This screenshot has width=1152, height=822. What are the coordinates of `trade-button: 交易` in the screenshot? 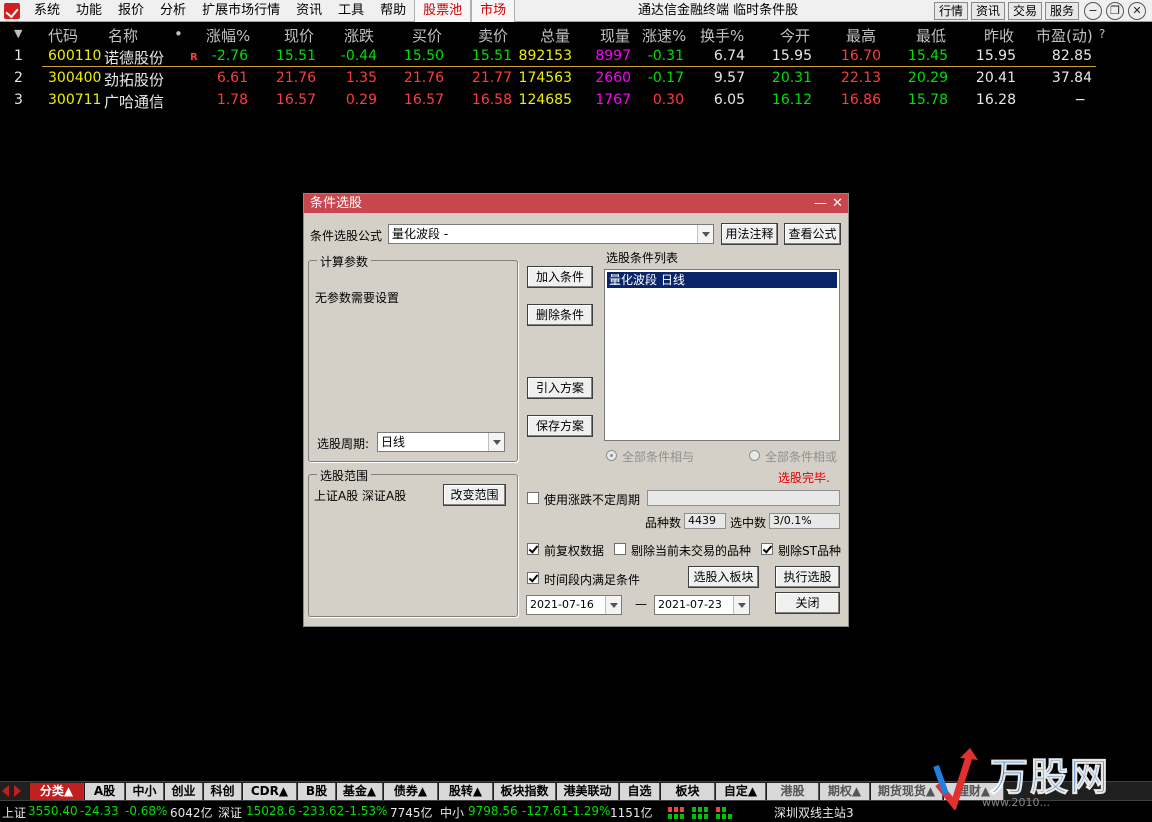 It's located at (1025, 11).